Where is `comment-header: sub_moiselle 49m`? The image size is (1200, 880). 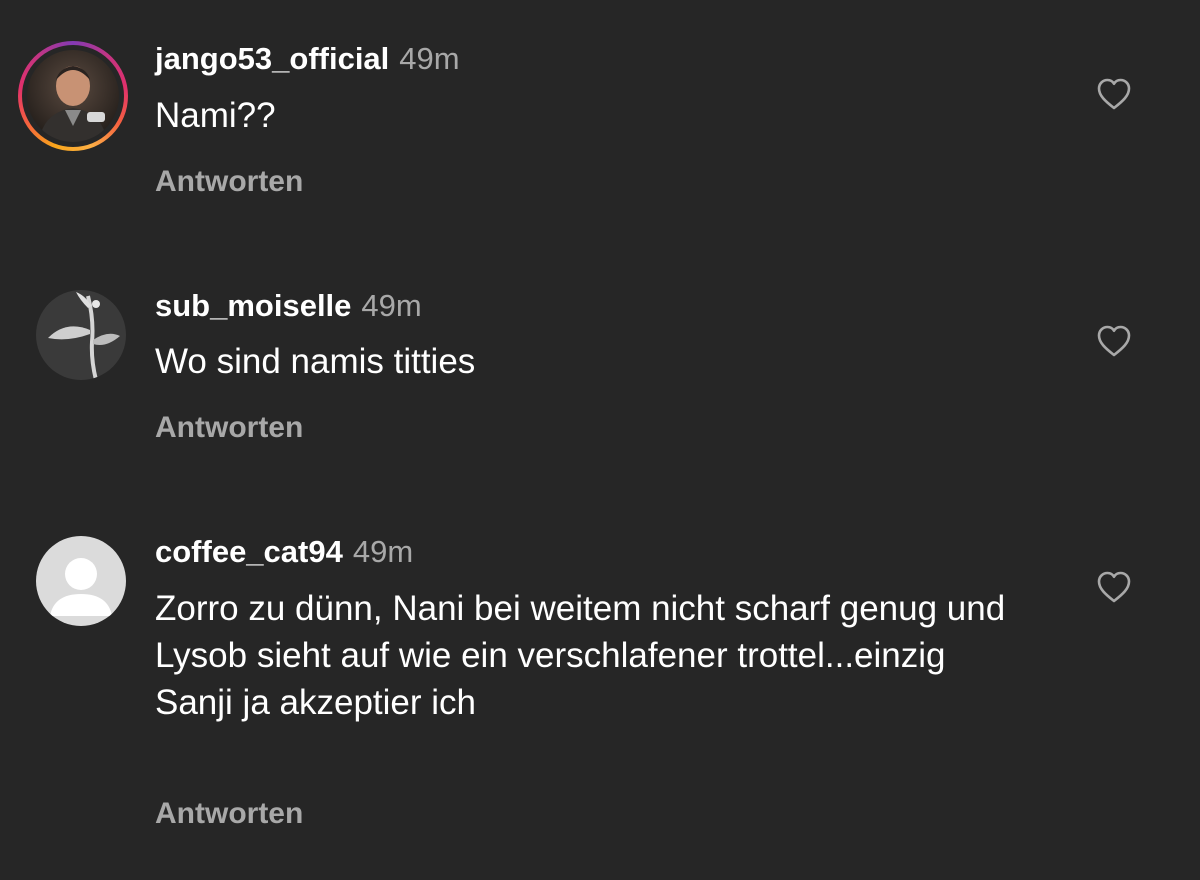
comment-header: sub_moiselle 49m is located at coordinates (288, 306).